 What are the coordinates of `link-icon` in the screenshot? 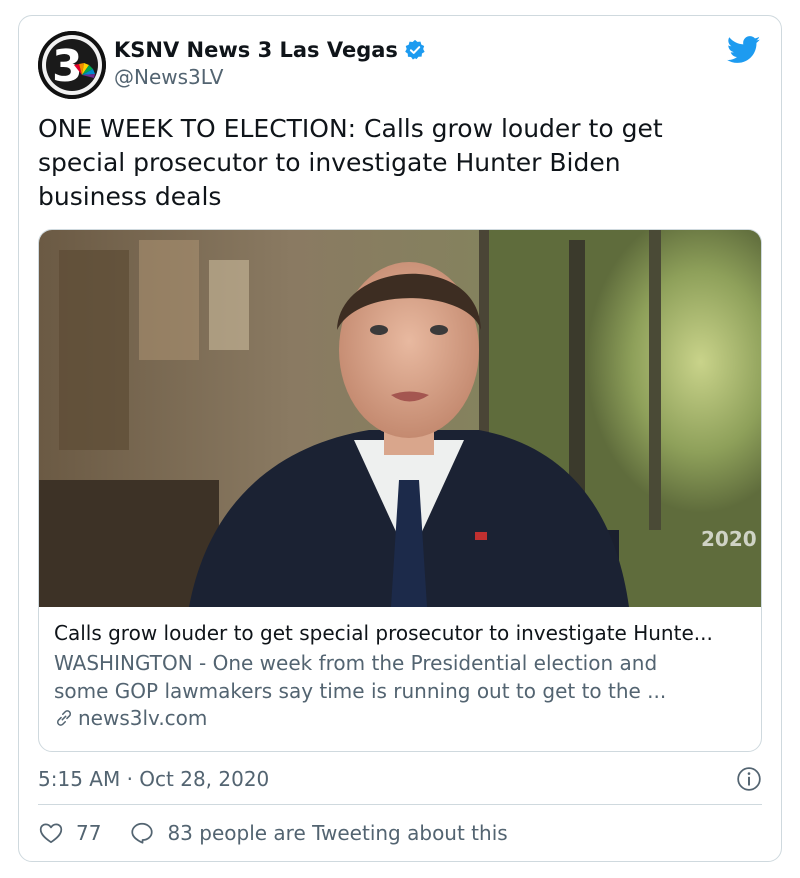 It's located at (64, 718).